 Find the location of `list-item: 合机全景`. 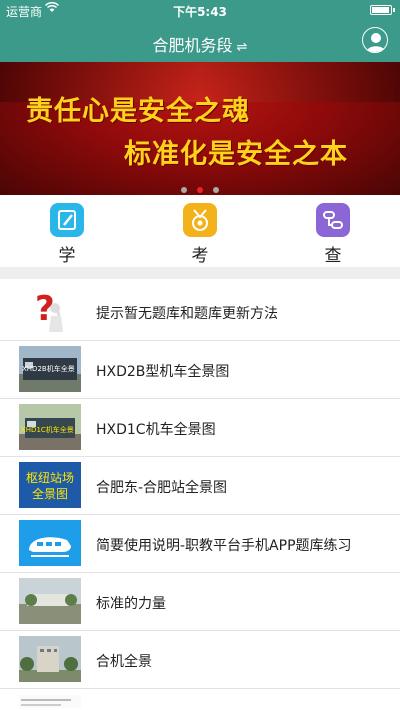

list-item: 合机全景 is located at coordinates (200, 660).